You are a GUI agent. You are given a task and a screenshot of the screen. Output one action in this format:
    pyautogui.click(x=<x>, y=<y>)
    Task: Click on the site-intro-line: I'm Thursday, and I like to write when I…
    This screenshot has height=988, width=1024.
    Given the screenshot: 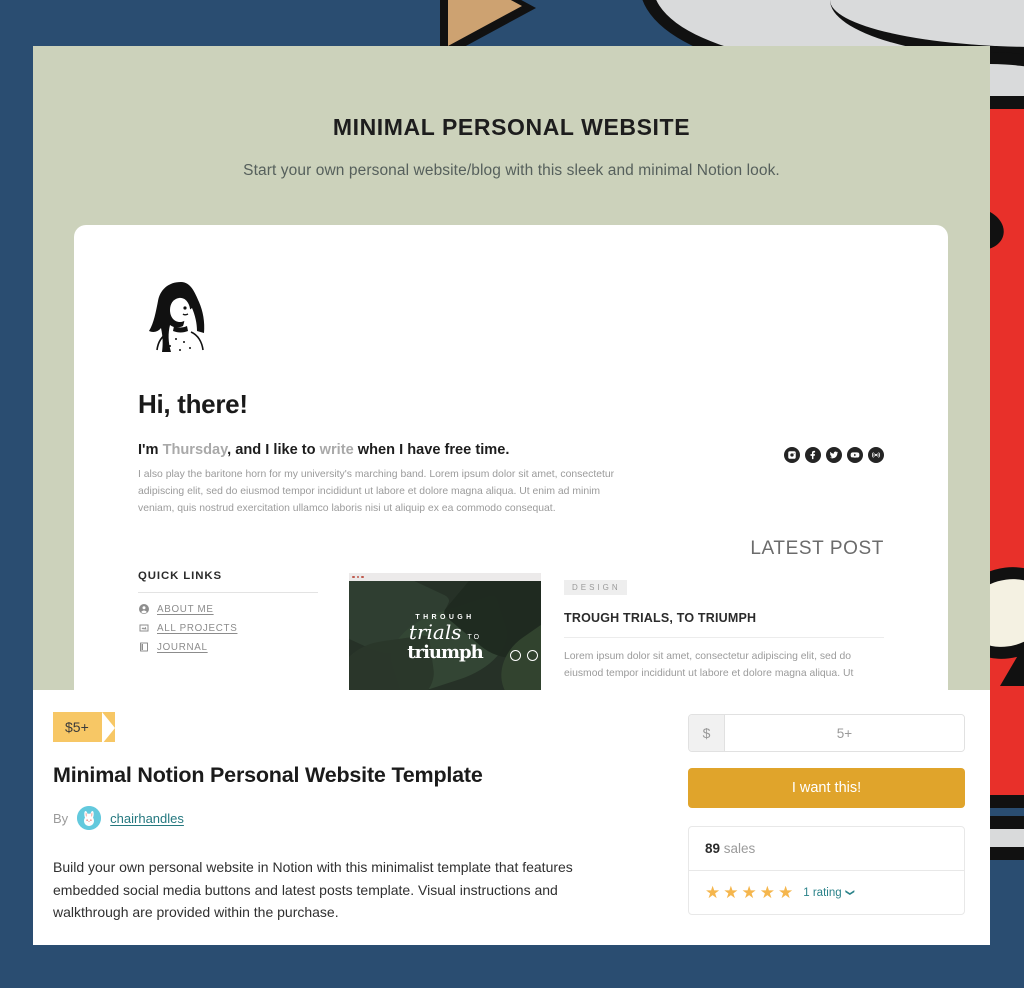 What is the action you would take?
    pyautogui.click(x=511, y=450)
    